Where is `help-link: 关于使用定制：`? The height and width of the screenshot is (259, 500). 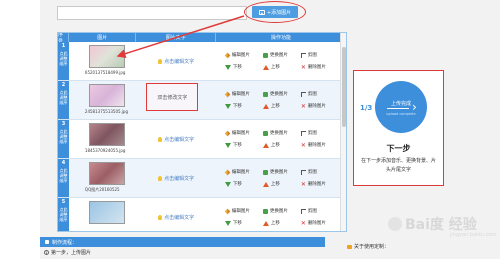
help-link: 关于使用定制： is located at coordinates (368, 246).